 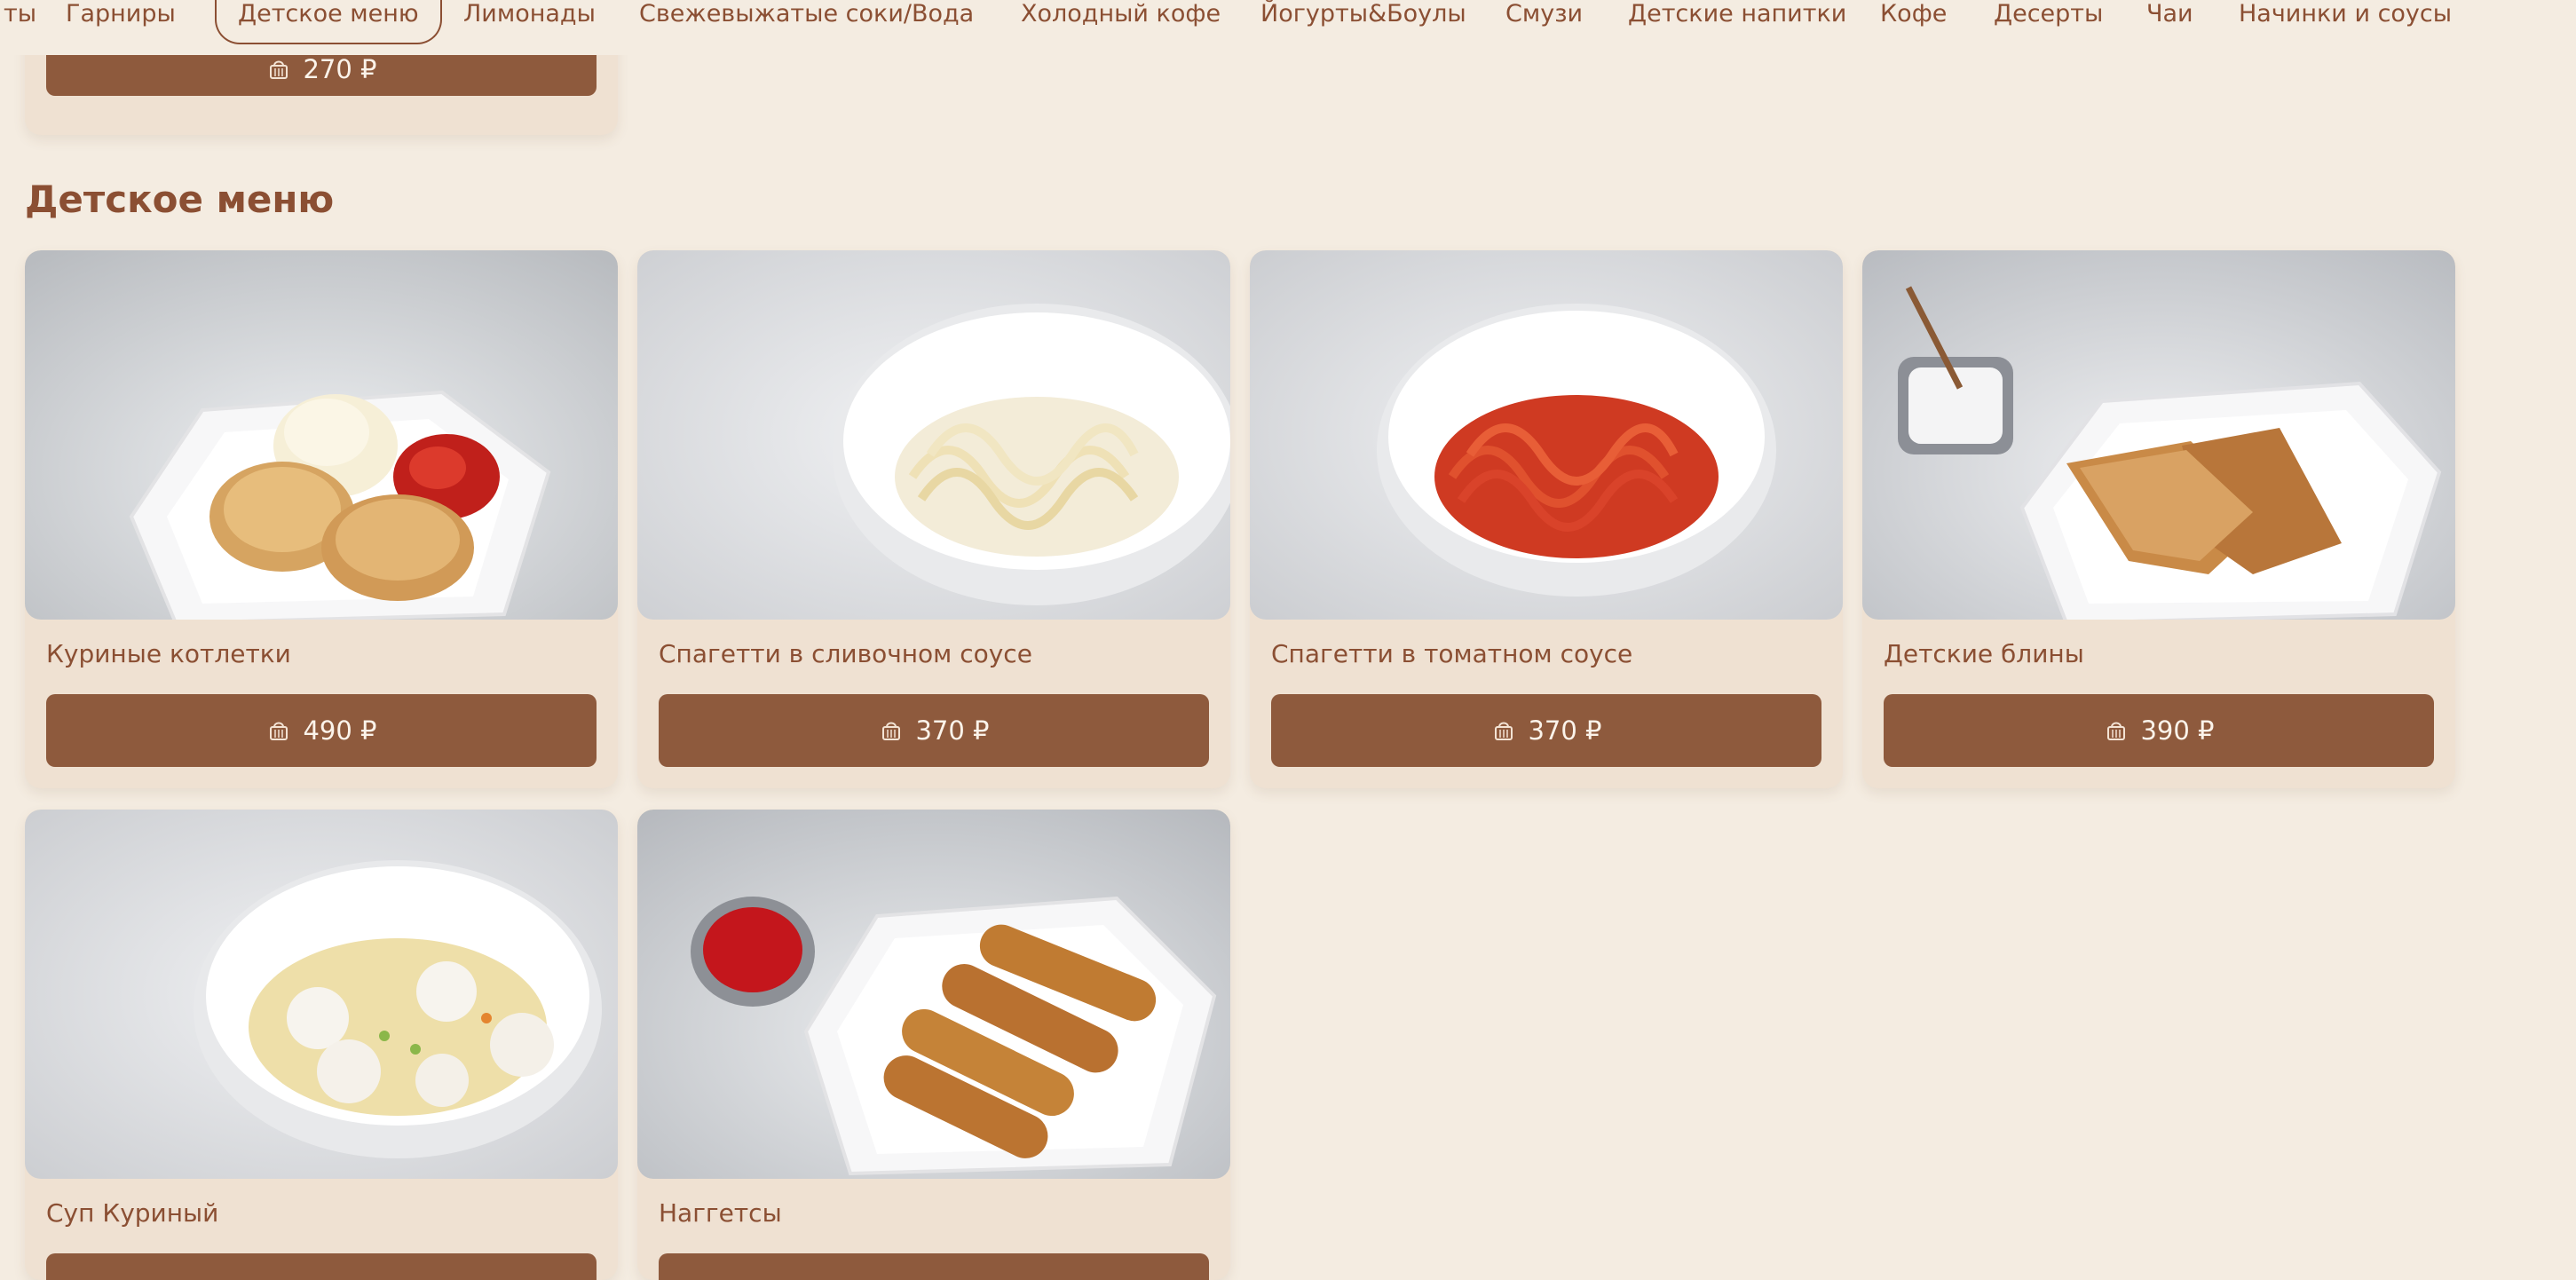 I want to click on product-title: Куриные котлетки, so click(x=168, y=653).